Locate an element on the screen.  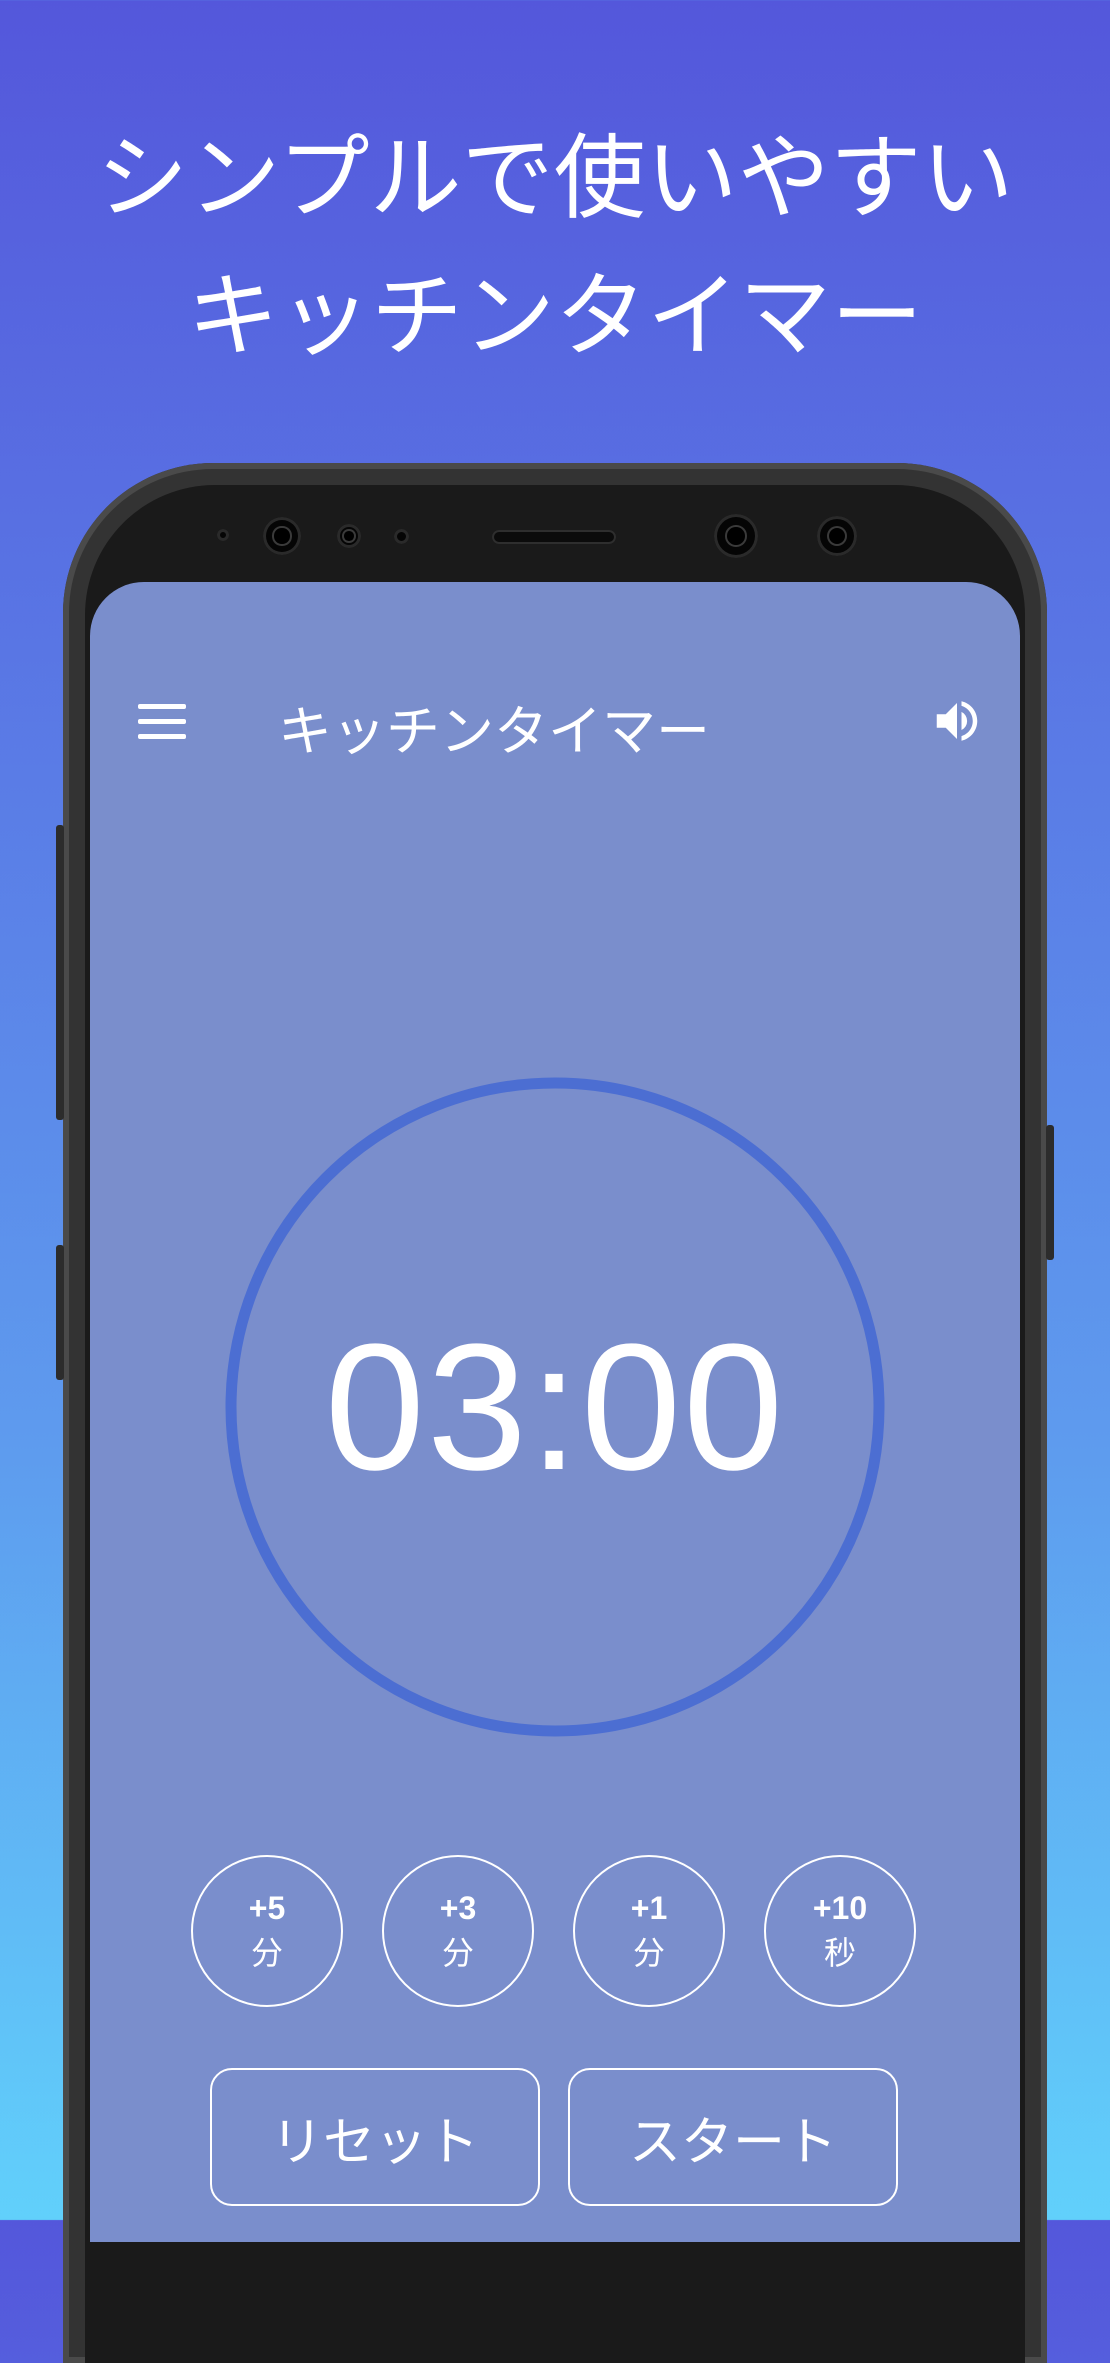
add-5-minutes-button: +5 分 is located at coordinates (267, 1931).